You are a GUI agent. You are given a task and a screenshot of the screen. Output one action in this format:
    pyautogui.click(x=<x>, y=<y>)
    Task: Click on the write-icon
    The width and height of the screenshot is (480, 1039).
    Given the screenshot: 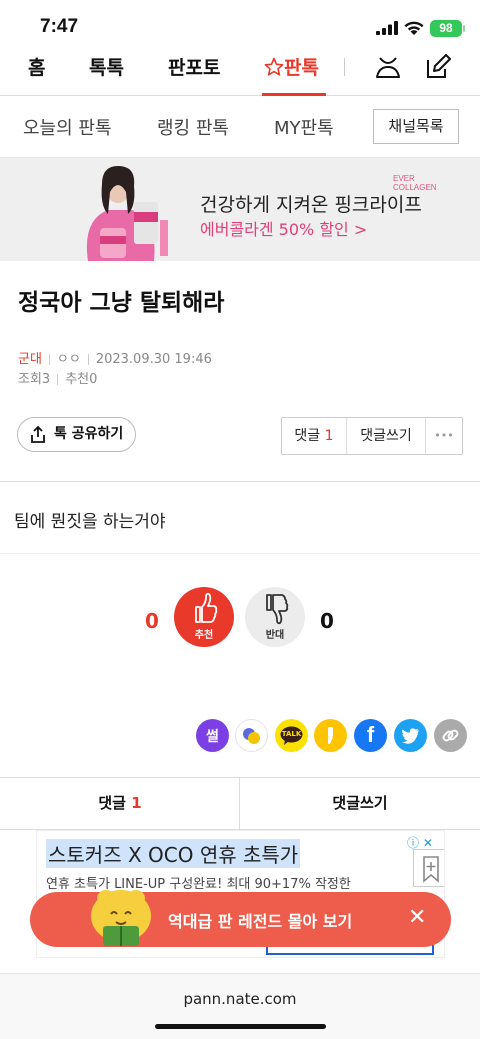 What is the action you would take?
    pyautogui.click(x=438, y=67)
    